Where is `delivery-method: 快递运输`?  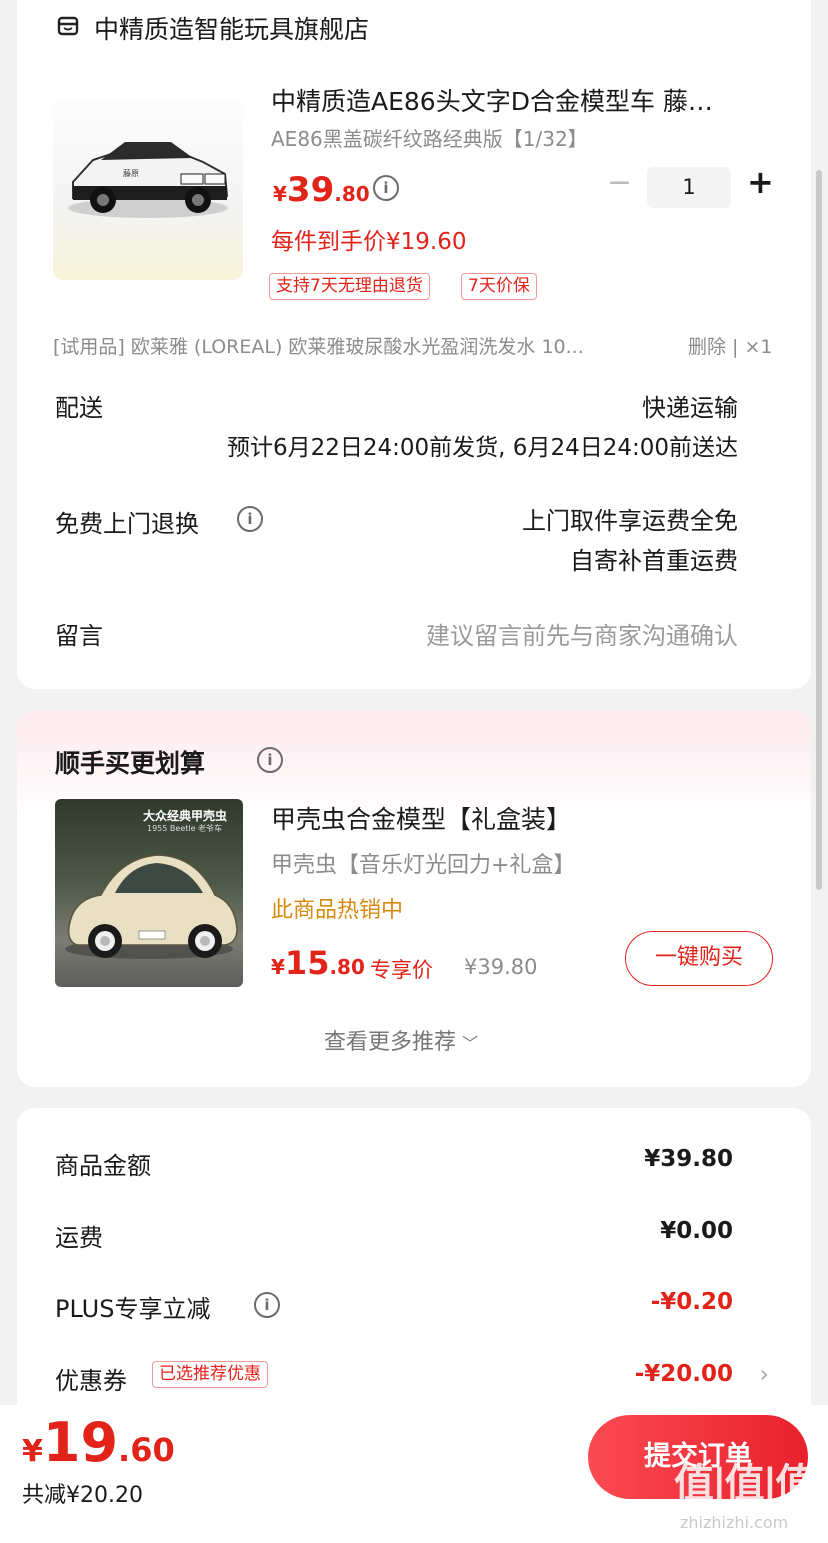
delivery-method: 快递运输 is located at coordinates (690, 405).